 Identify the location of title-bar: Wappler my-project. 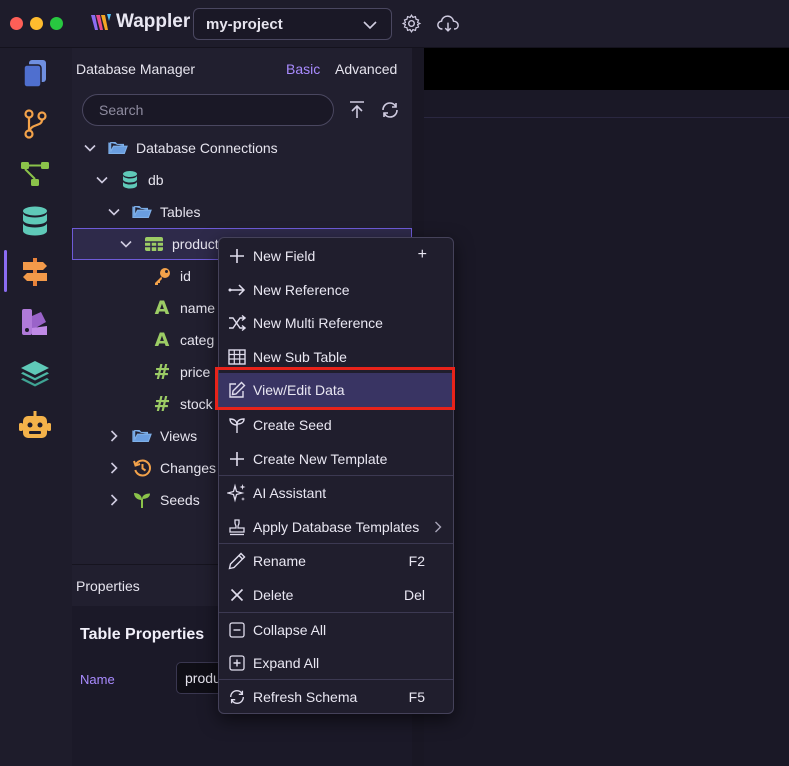
(394, 24).